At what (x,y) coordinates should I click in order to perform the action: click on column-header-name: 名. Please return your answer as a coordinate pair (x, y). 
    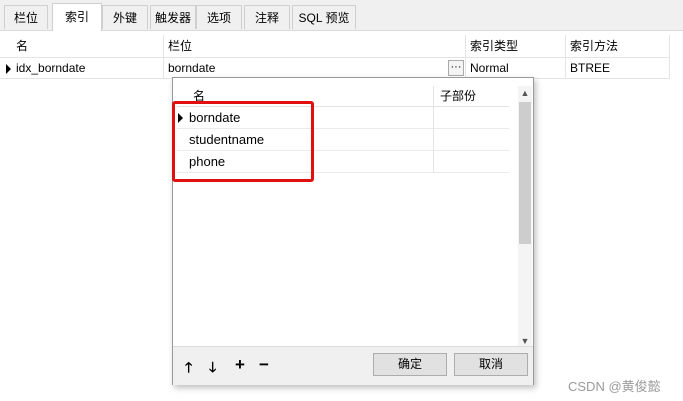
    Looking at the image, I should click on (88, 46).